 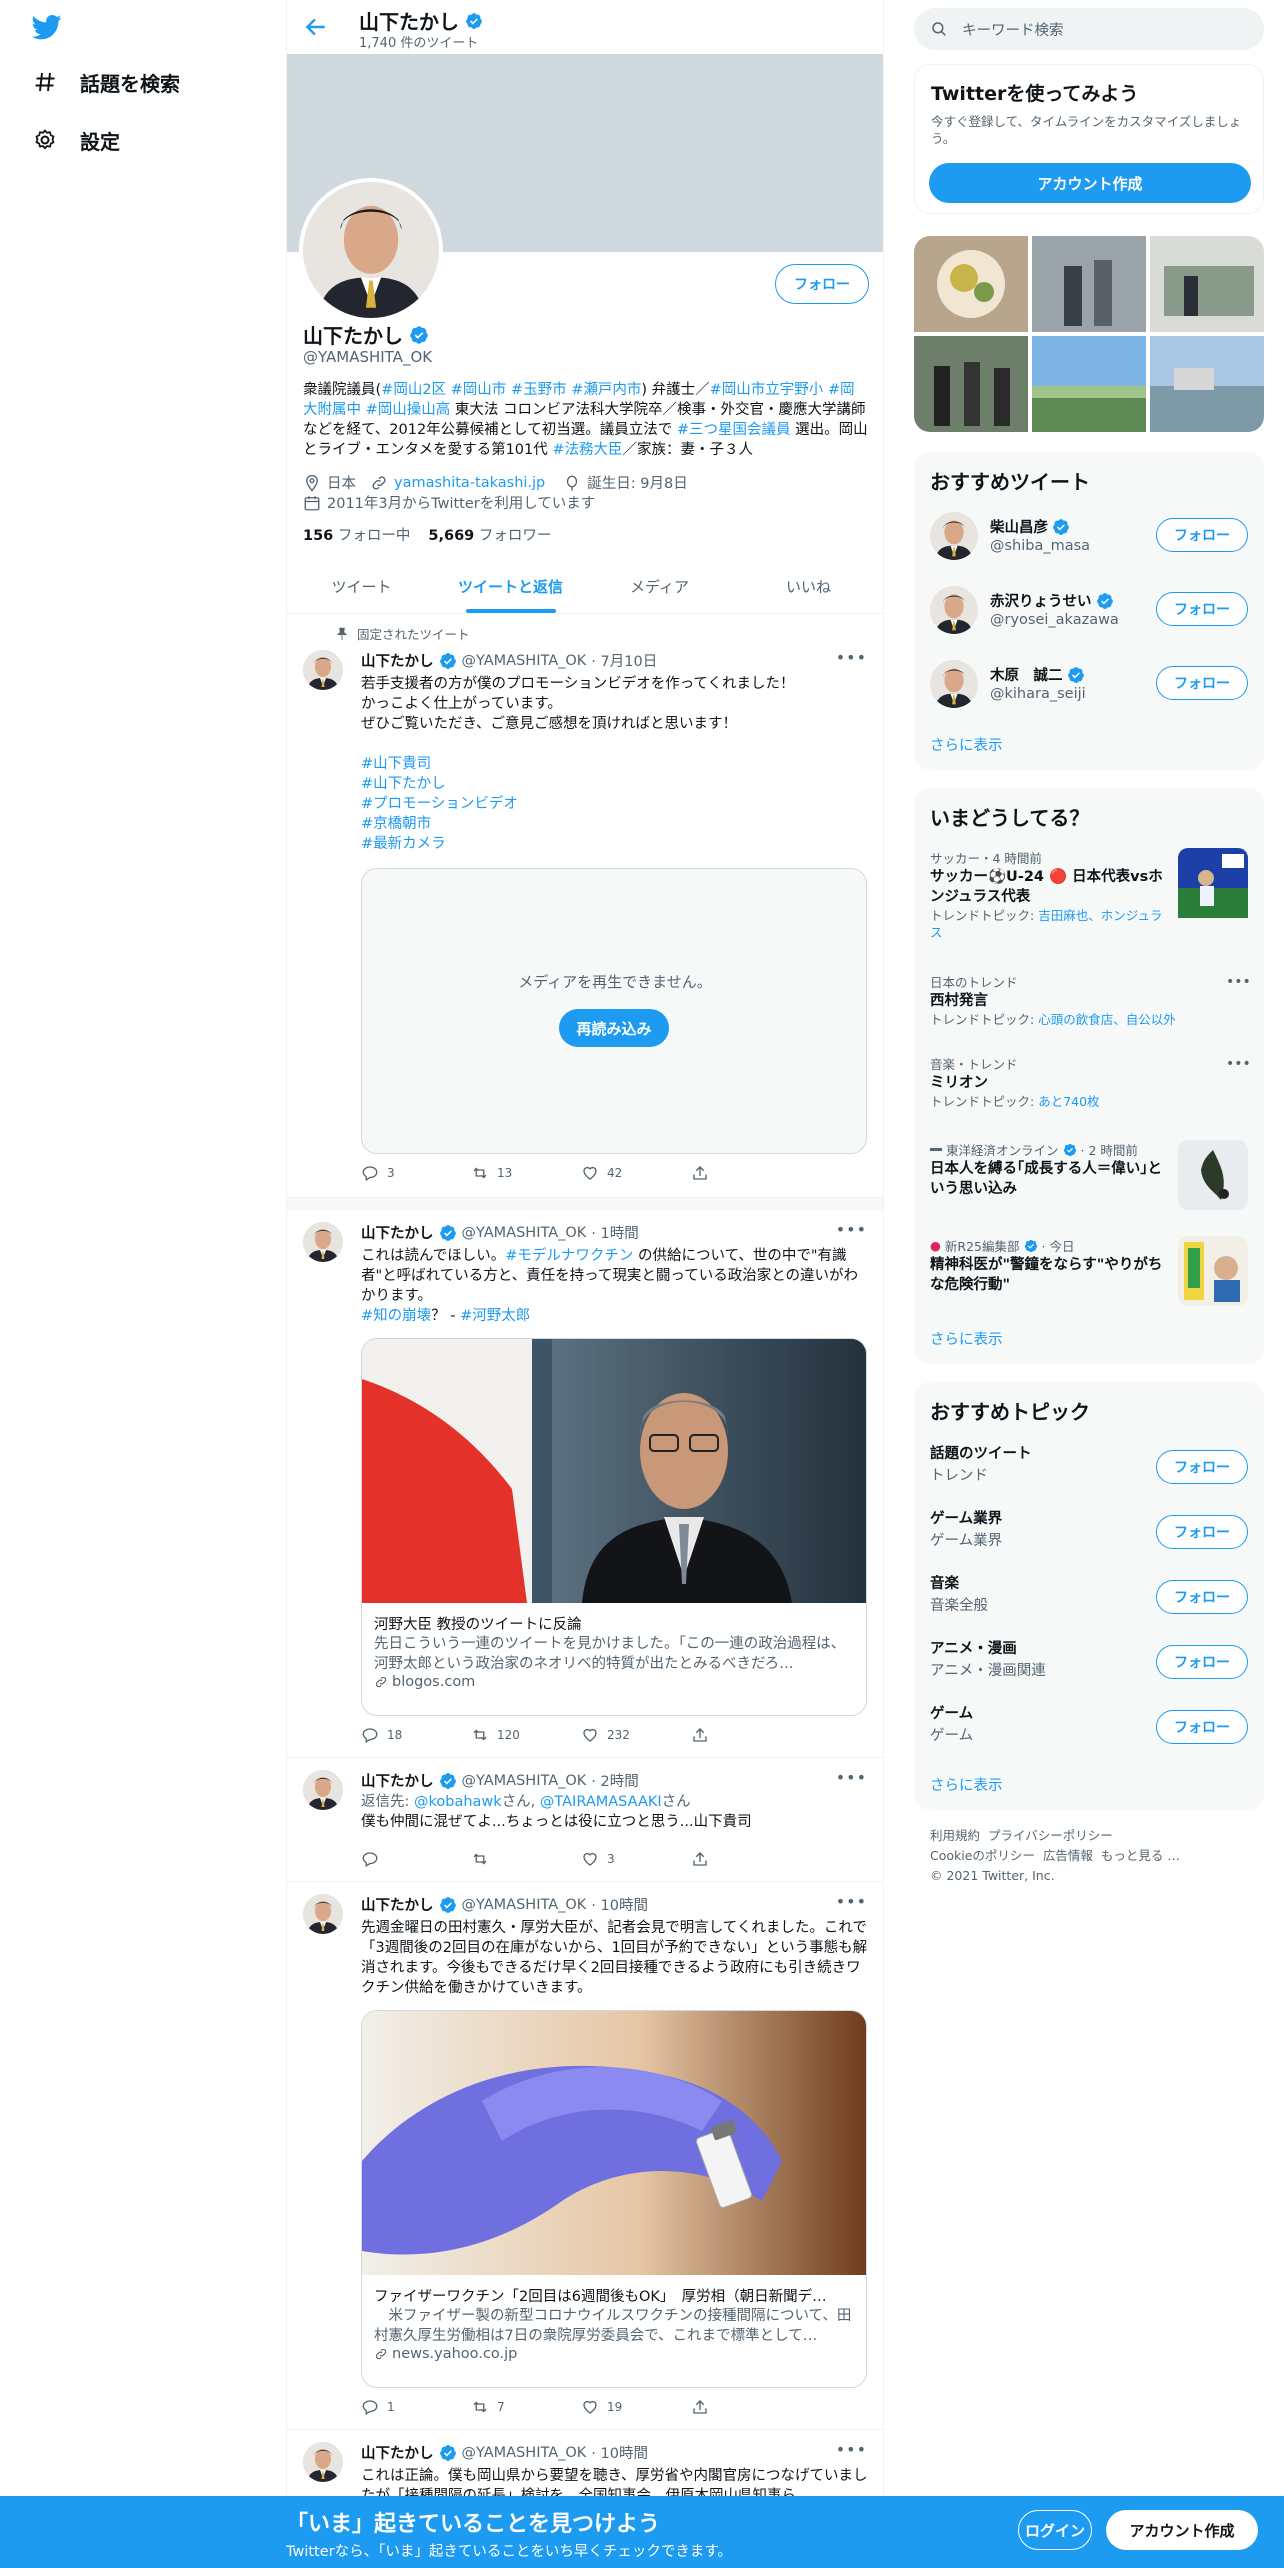 I want to click on hashtag-link: #岡山市立宇野小, so click(x=767, y=390).